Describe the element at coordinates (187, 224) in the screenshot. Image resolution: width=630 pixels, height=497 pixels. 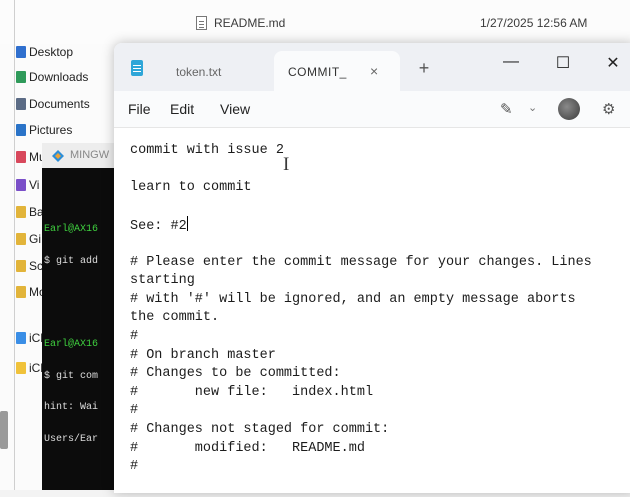
I see `text-caret` at that location.